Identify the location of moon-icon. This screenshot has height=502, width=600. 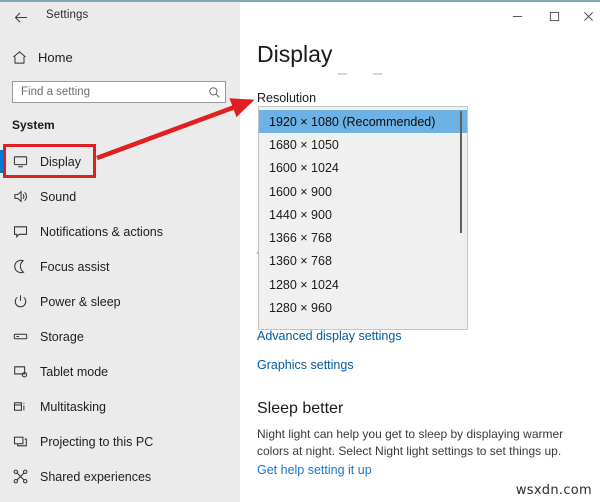
(20, 266).